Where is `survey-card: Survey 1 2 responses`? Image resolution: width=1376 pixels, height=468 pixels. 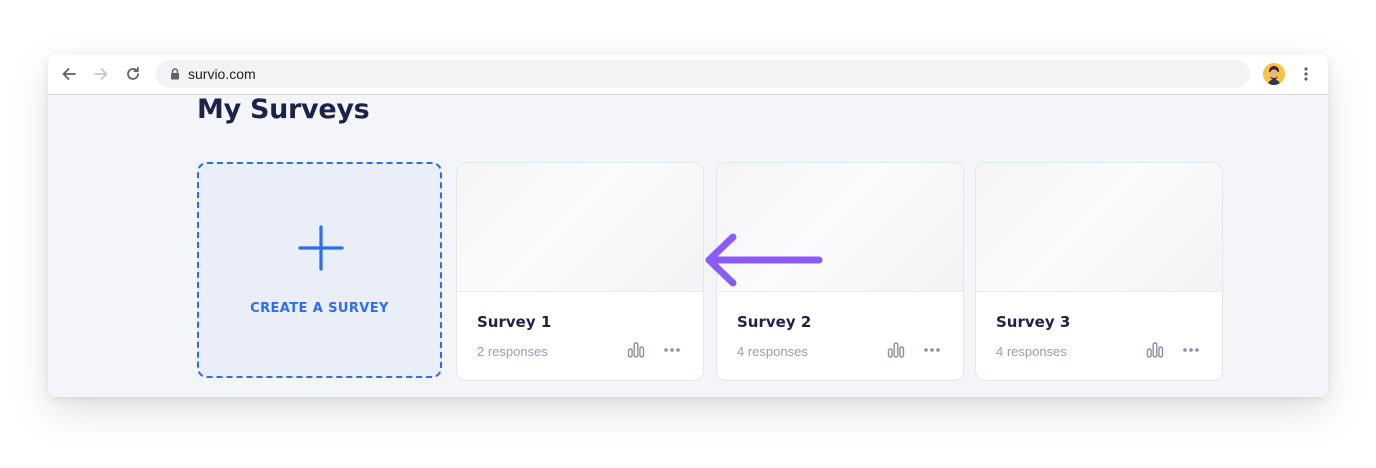
survey-card: Survey 1 2 responses is located at coordinates (580, 271).